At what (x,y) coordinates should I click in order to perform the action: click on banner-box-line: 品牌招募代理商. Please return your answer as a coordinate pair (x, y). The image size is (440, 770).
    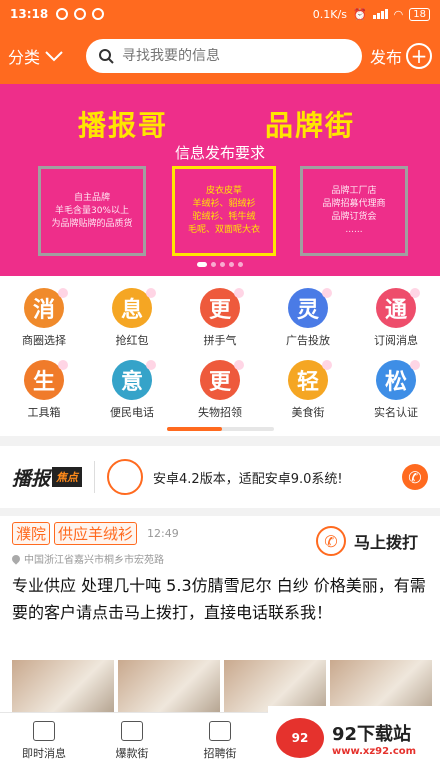
    Looking at the image, I should click on (354, 204).